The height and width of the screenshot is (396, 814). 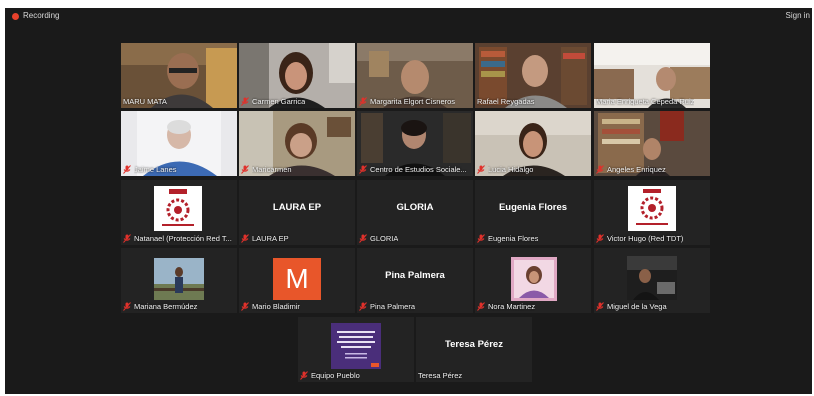 What do you see at coordinates (506, 101) in the screenshot?
I see `participant-name: Rafael Reygadas` at bounding box center [506, 101].